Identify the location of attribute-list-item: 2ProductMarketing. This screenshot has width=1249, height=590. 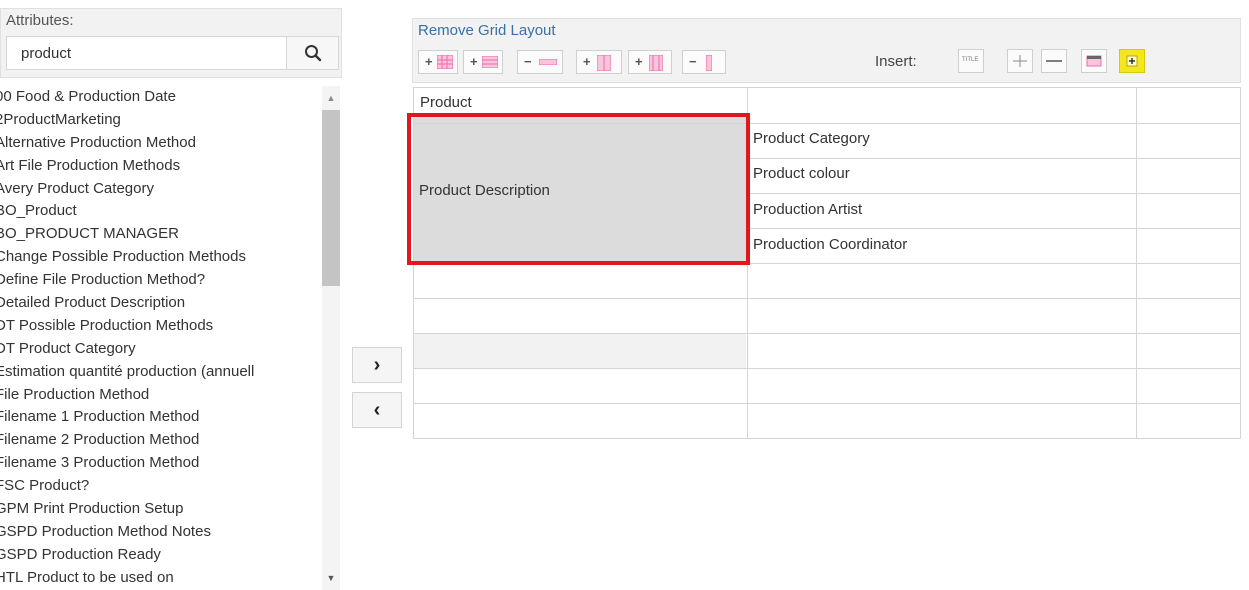
(161, 120).